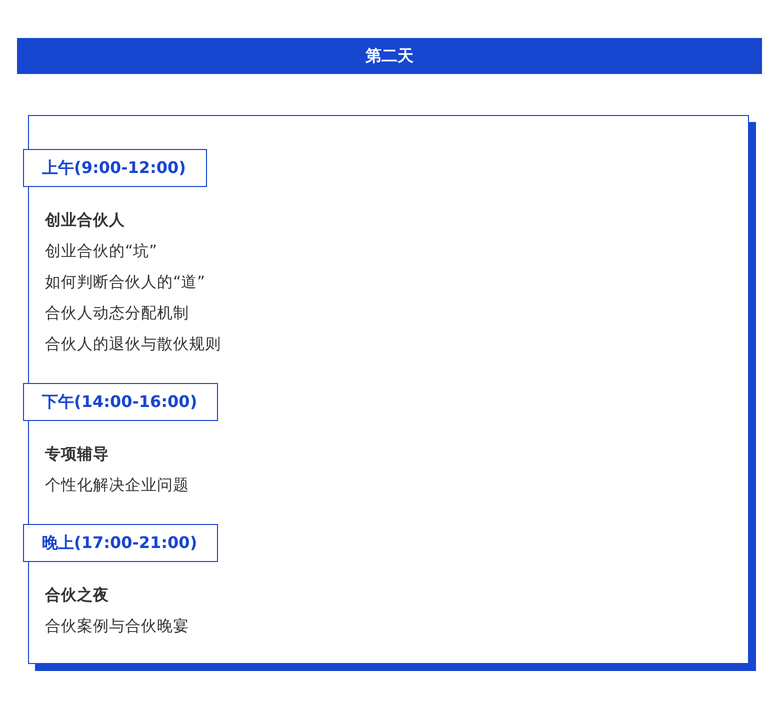 Image resolution: width=773 pixels, height=712 pixels. Describe the element at coordinates (133, 344) in the screenshot. I see `agenda-item: 合伙人的退伙与散伙规则` at that location.